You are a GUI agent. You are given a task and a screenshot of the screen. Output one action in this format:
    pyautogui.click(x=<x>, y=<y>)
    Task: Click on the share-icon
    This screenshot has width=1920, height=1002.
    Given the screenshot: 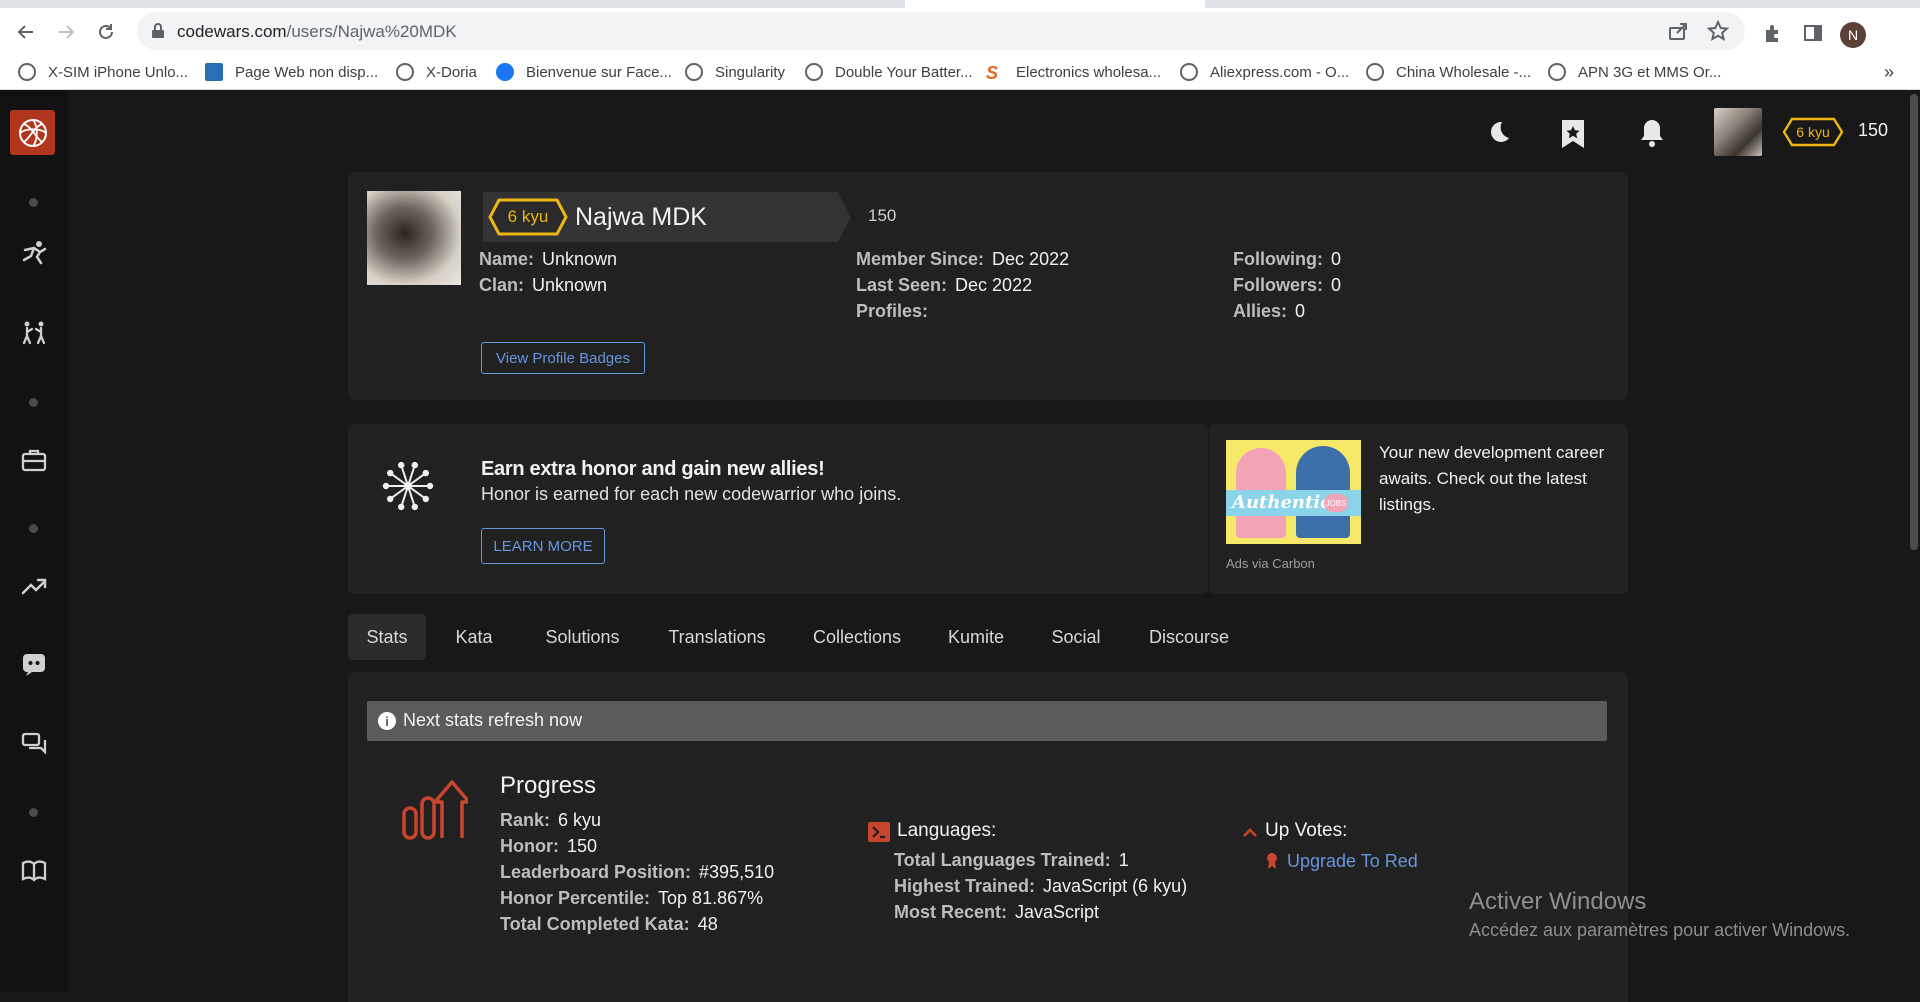 What is the action you would take?
    pyautogui.click(x=1679, y=32)
    